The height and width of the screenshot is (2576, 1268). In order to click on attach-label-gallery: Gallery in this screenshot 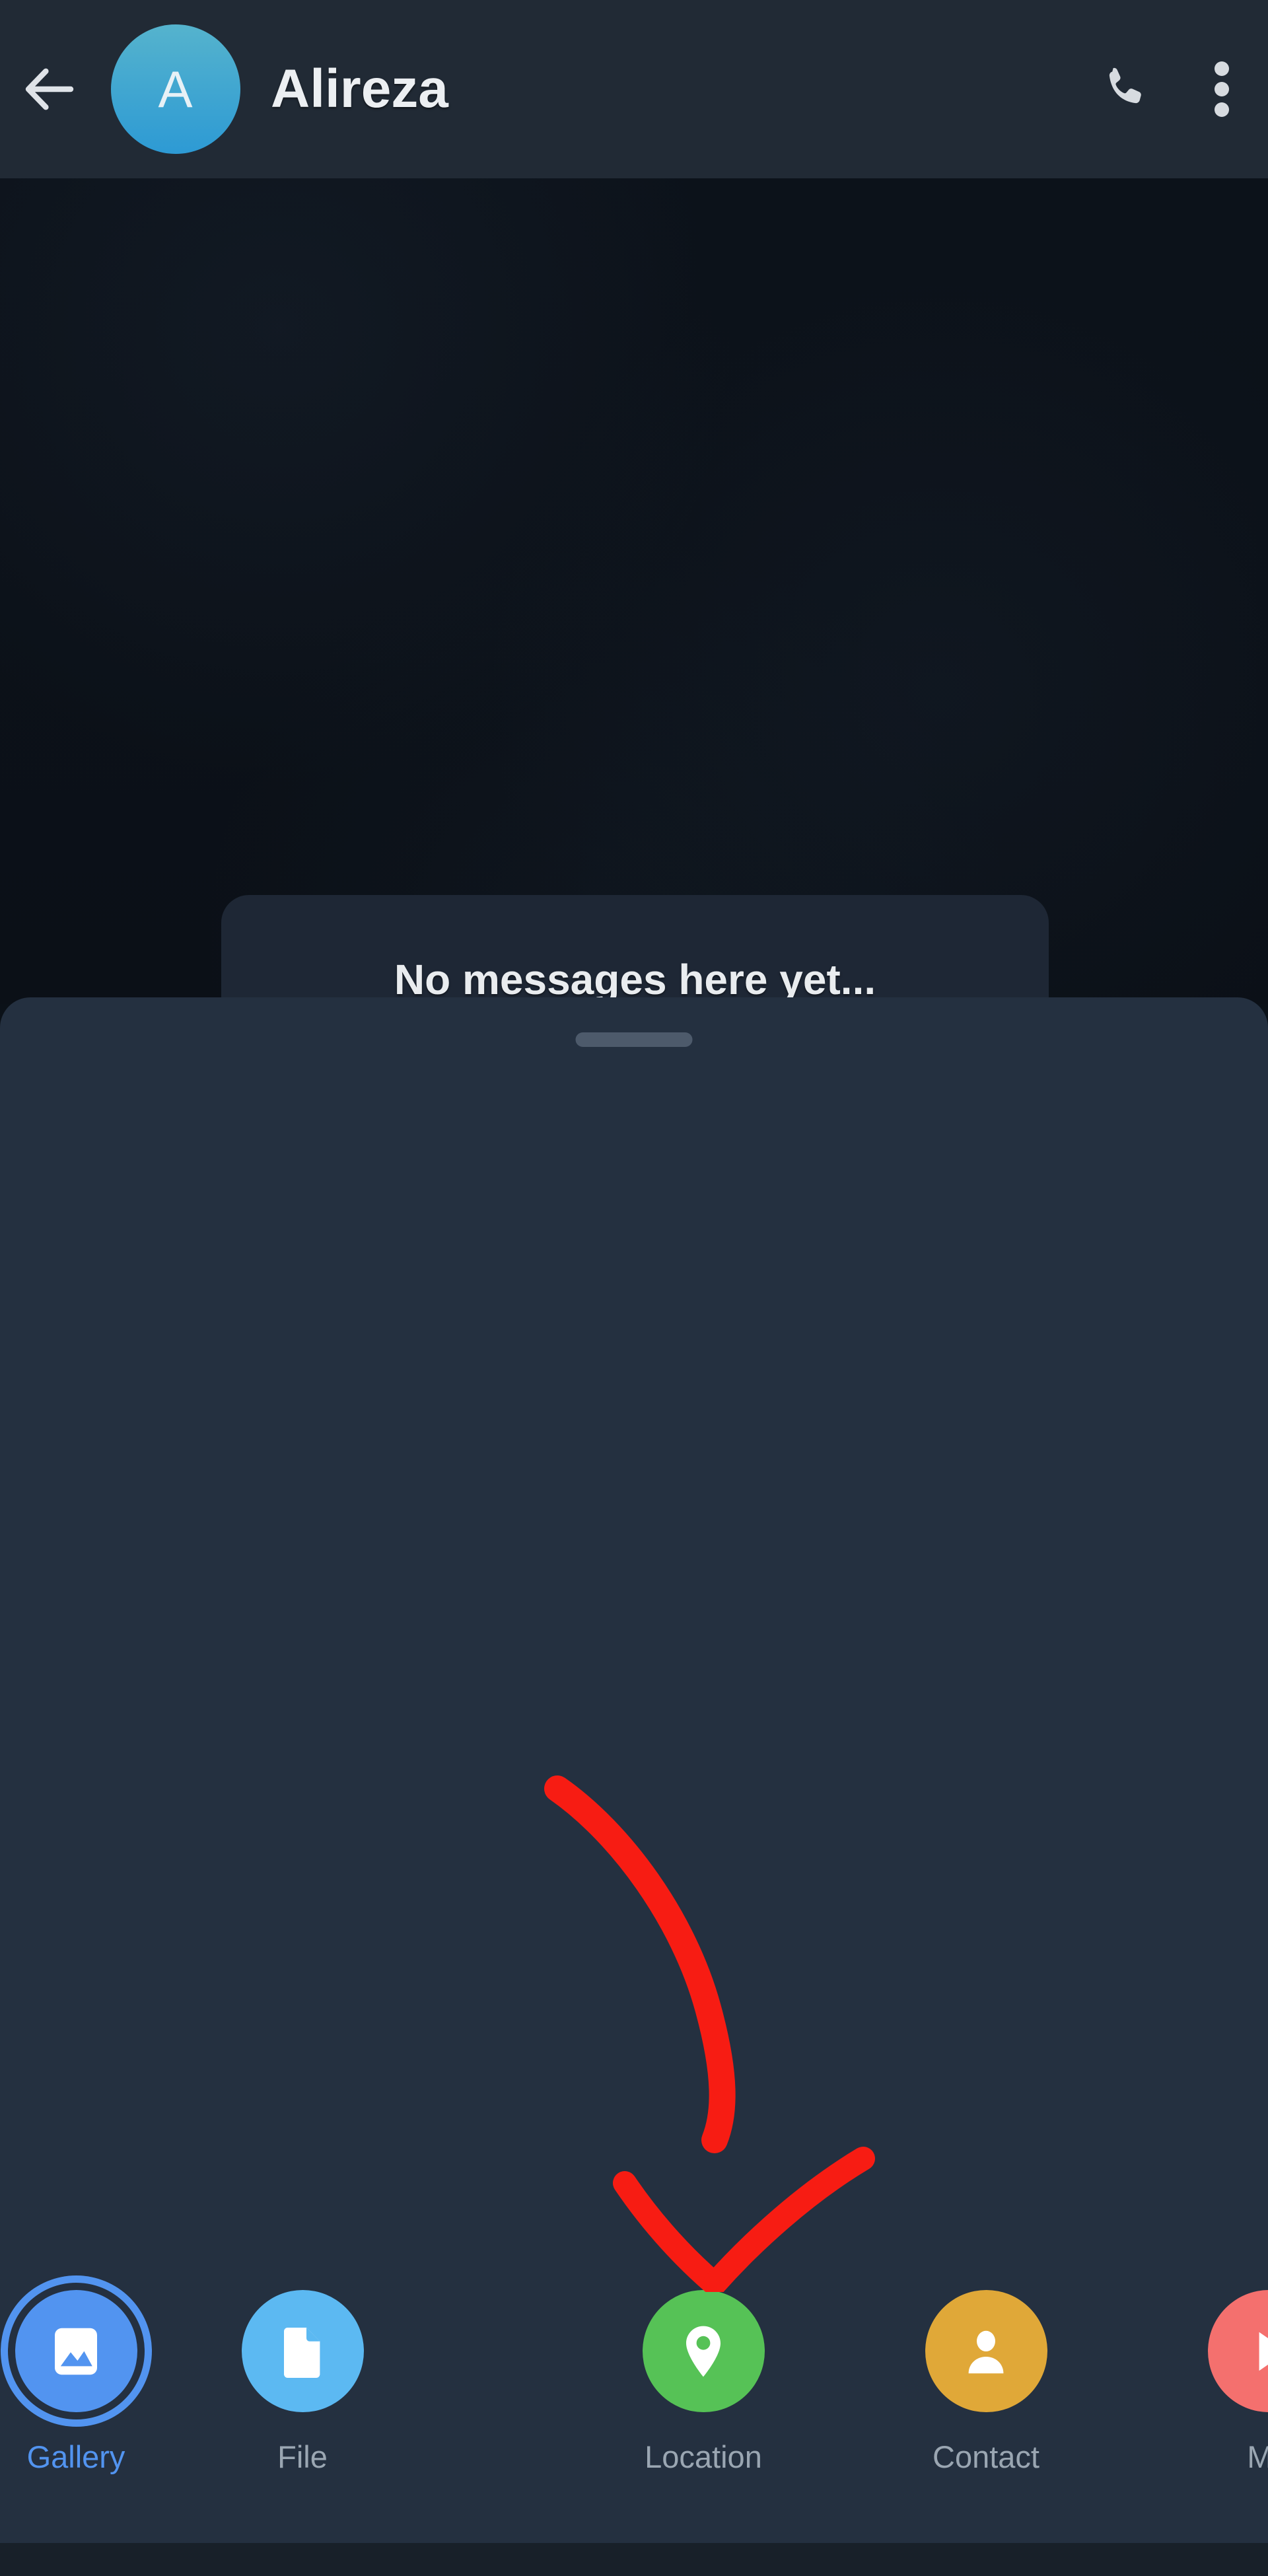, I will do `click(75, 2456)`.